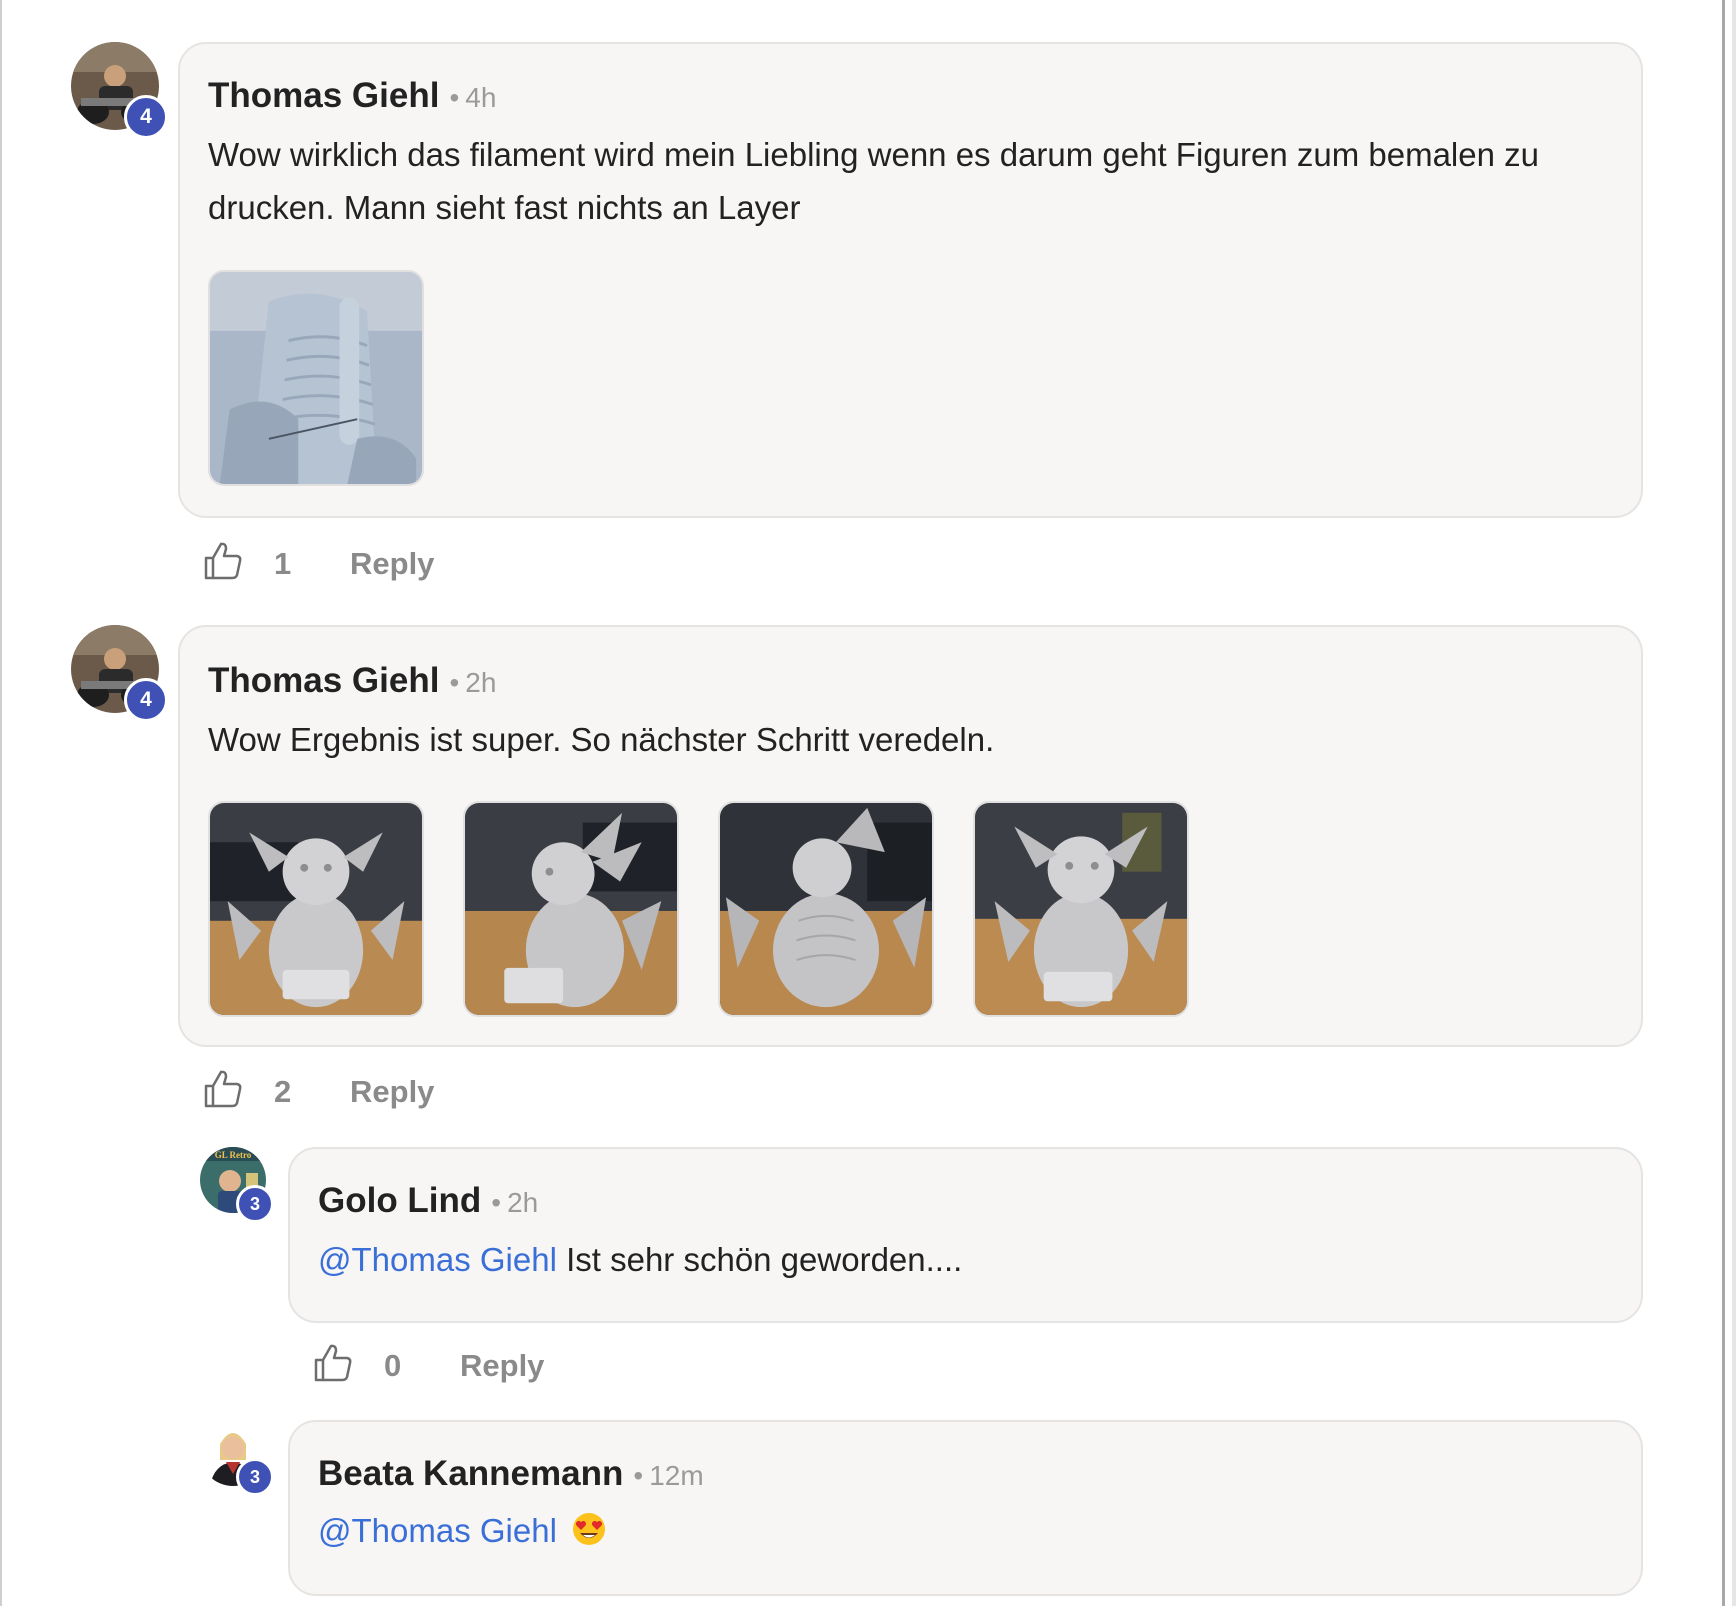  What do you see at coordinates (283, 1091) in the screenshot?
I see `like-count: 2` at bounding box center [283, 1091].